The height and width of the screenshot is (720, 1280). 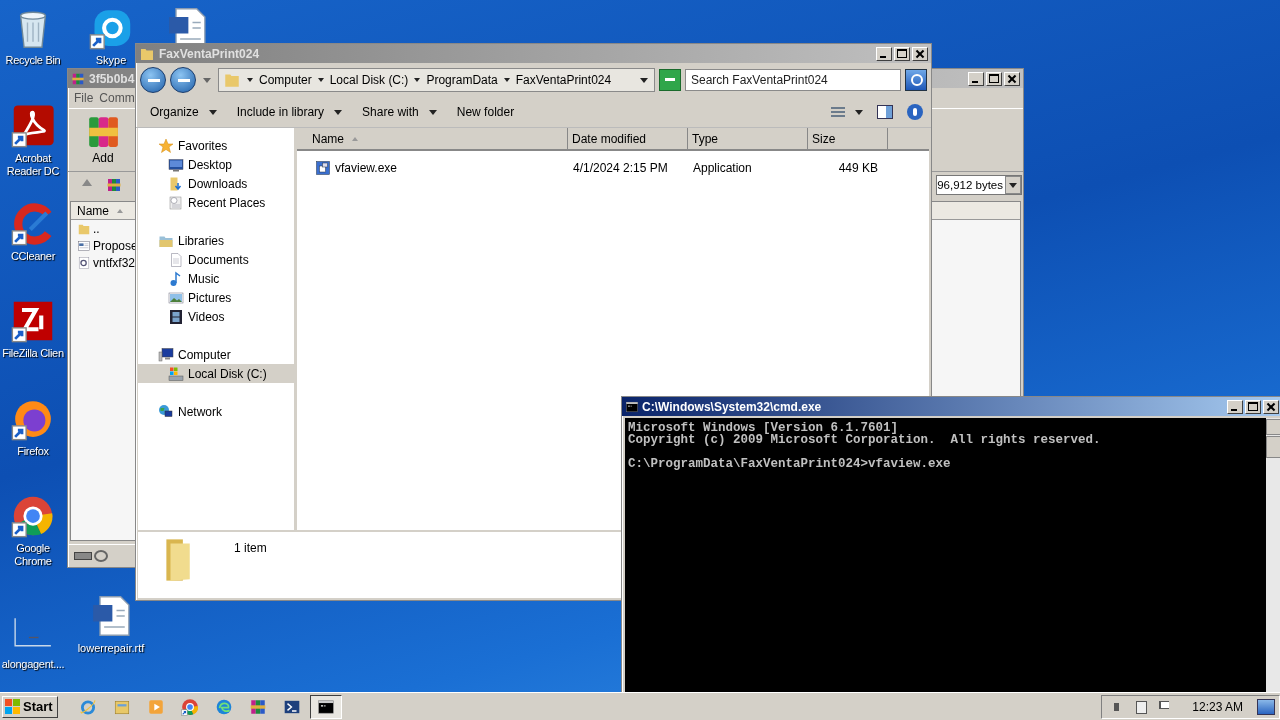 What do you see at coordinates (84, 262) in the screenshot?
I see `gear-file-icon` at bounding box center [84, 262].